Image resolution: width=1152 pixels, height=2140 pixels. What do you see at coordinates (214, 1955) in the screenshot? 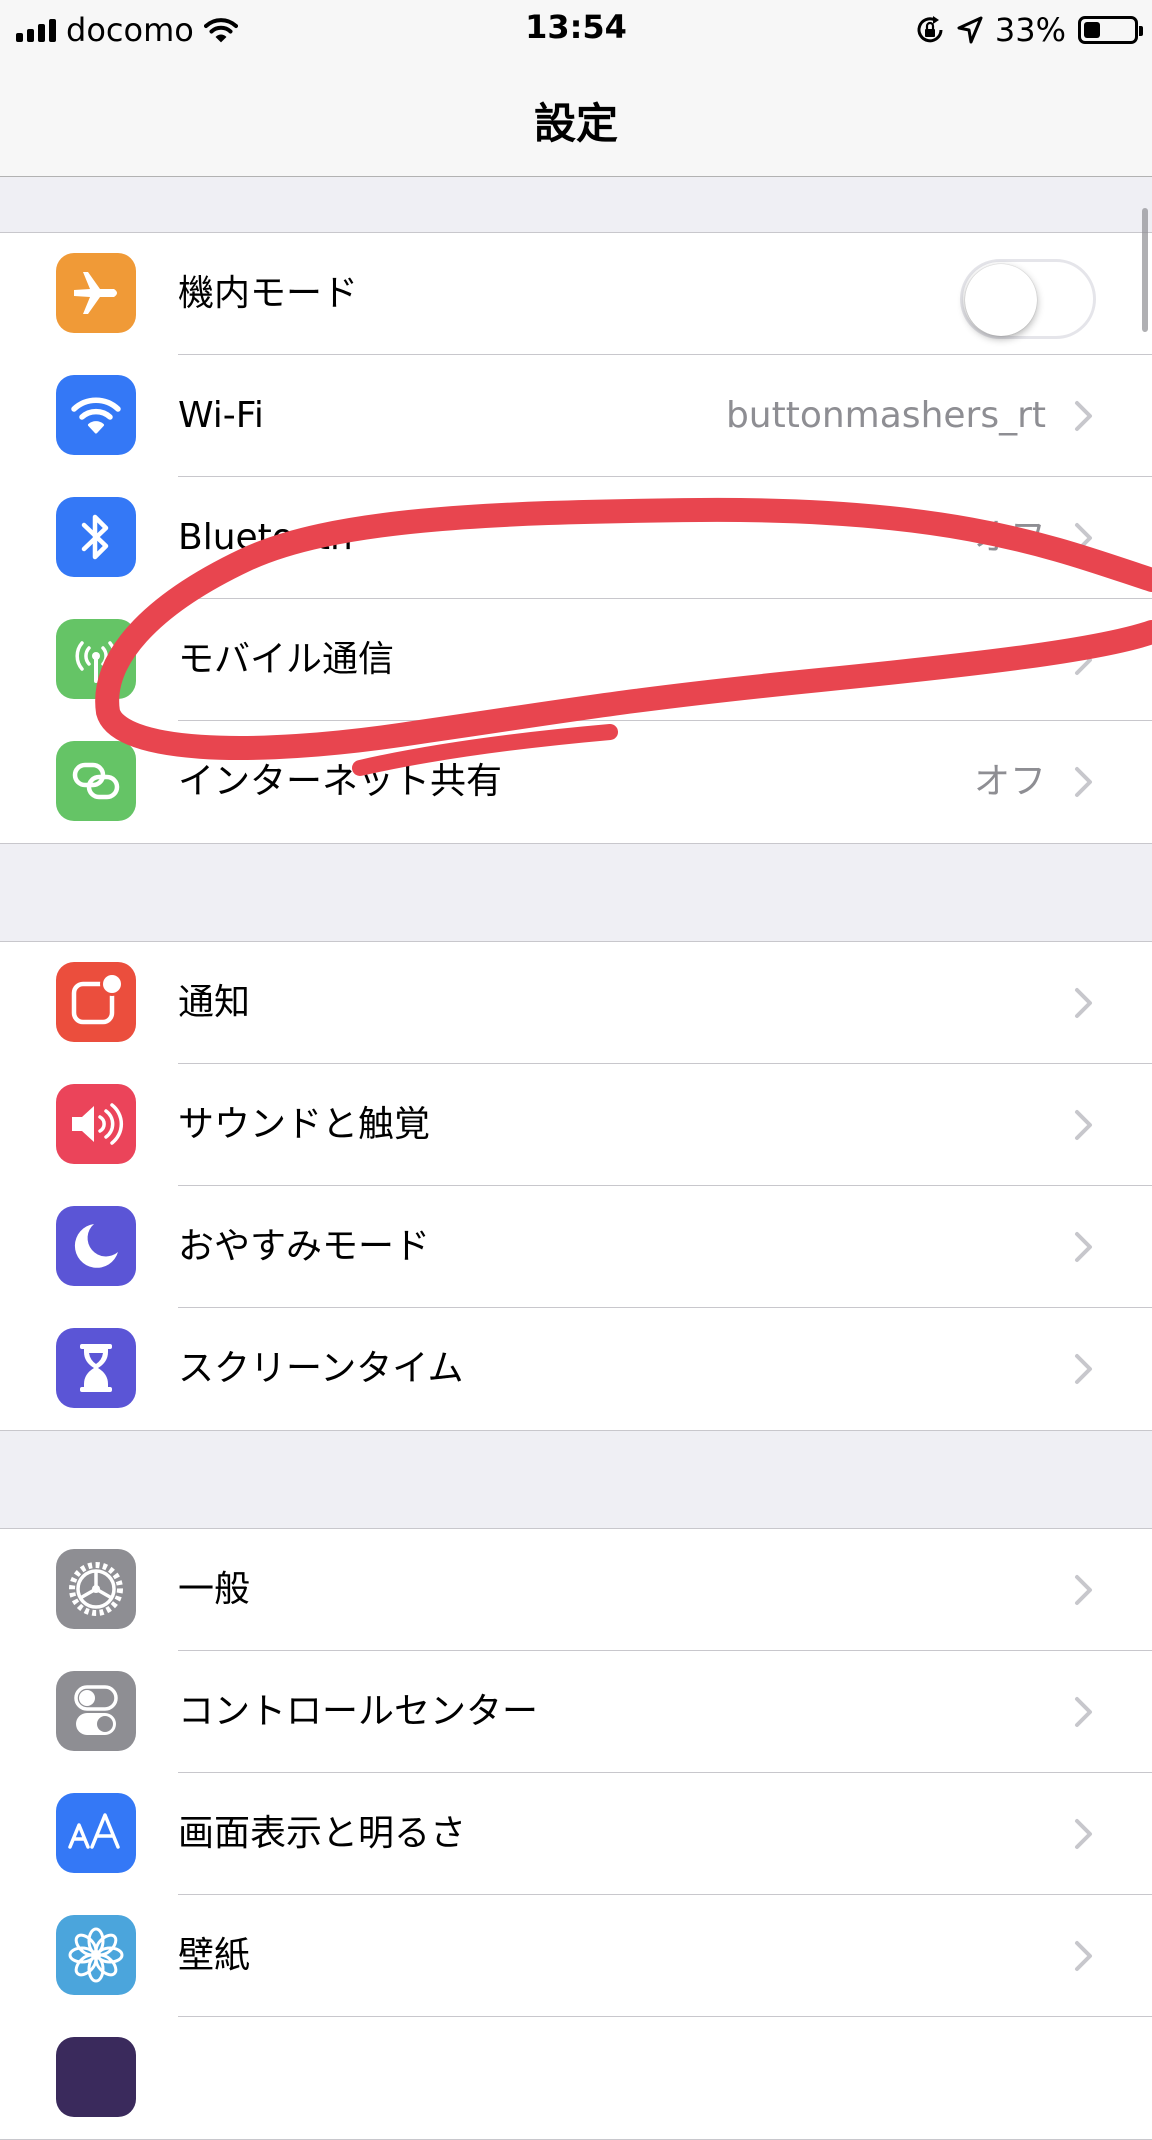
I see `row-label: 壁紙` at bounding box center [214, 1955].